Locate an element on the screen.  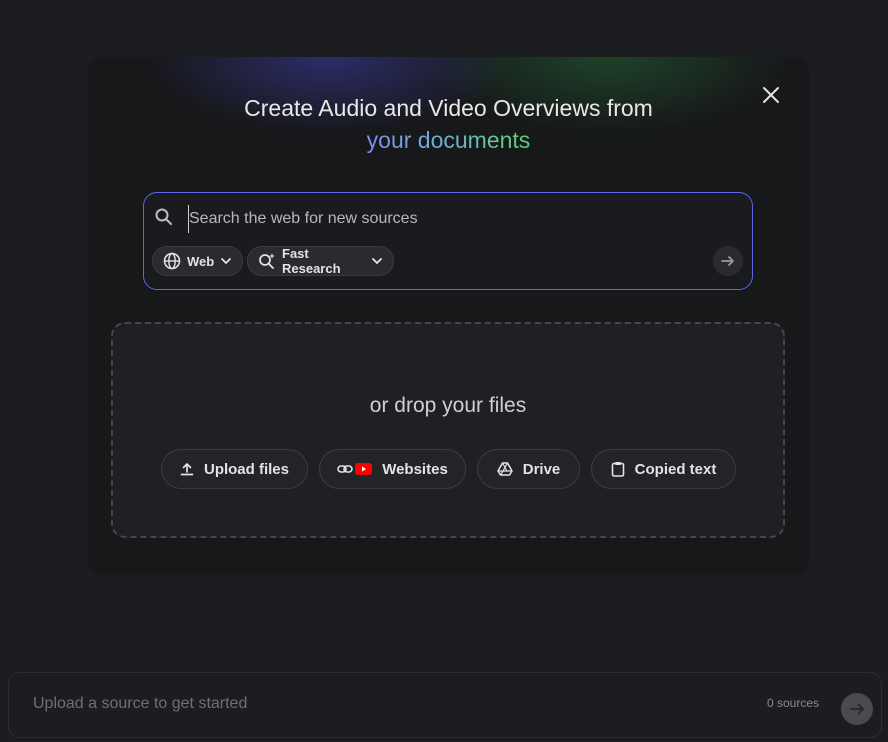
websites-button: Websites is located at coordinates (392, 469).